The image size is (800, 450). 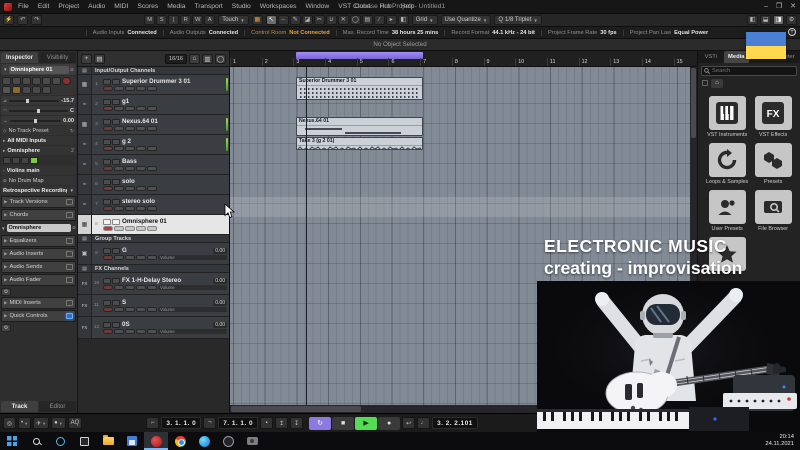 I want to click on inspector-section: ▶ Audio Fader, so click(x=38, y=280).